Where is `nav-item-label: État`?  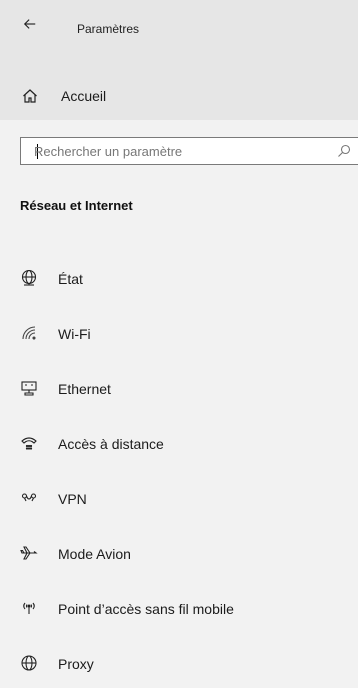 nav-item-label: État is located at coordinates (70, 279).